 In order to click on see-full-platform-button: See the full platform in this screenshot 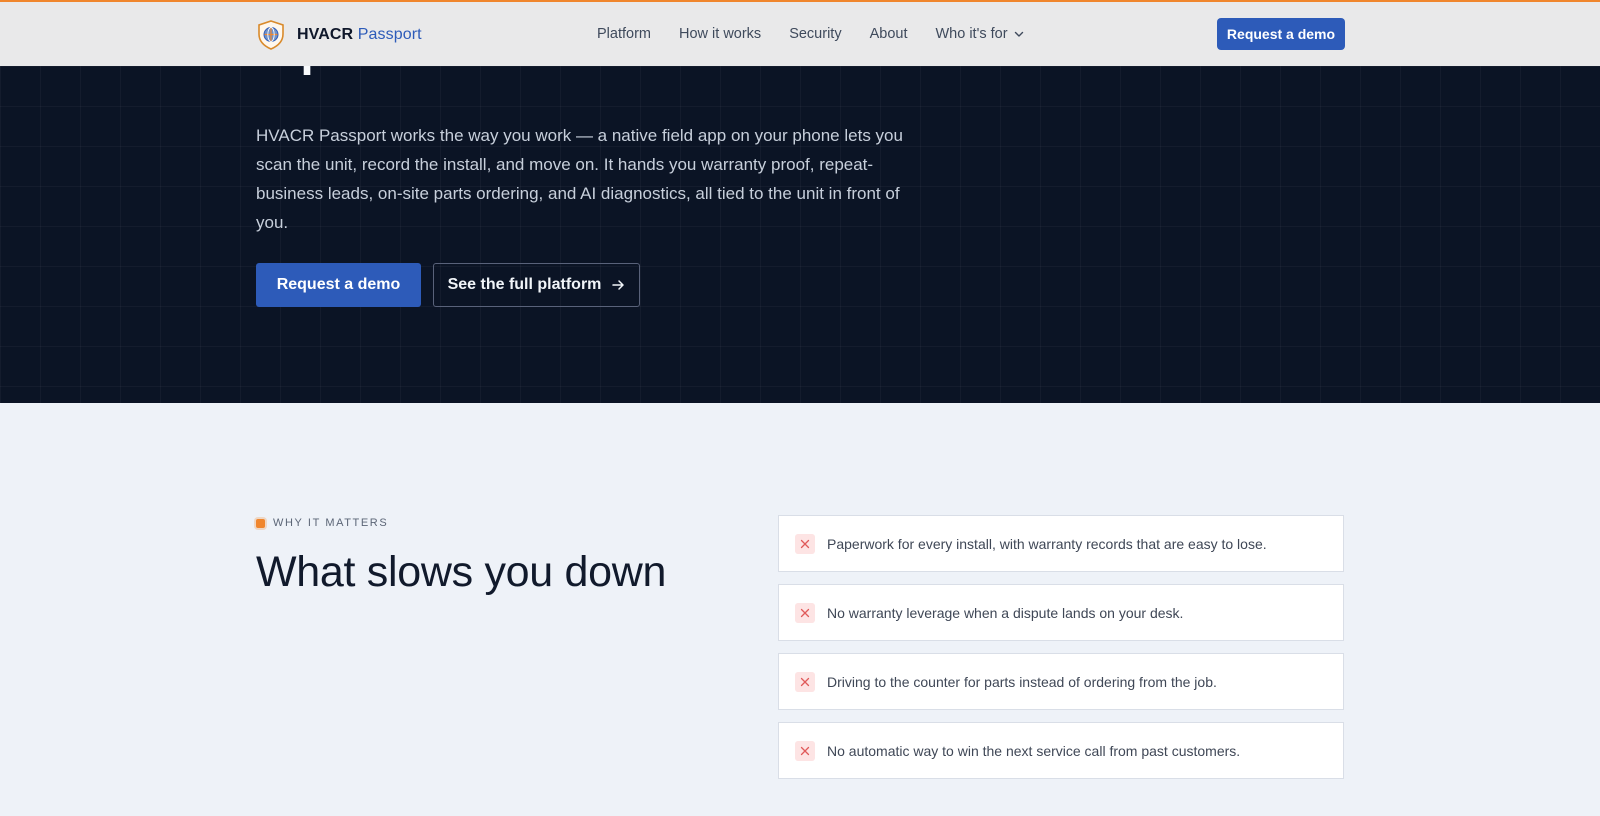, I will do `click(536, 285)`.